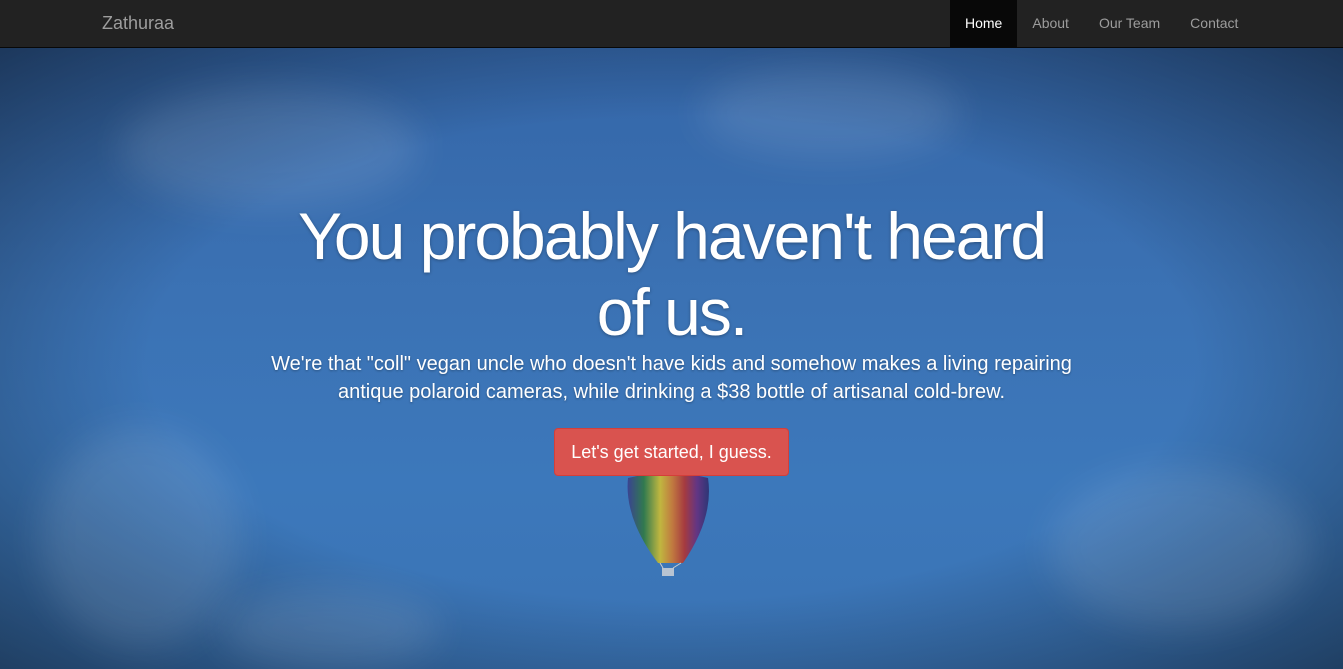 Image resolution: width=1343 pixels, height=669 pixels. What do you see at coordinates (1050, 23) in the screenshot?
I see `nav-item-about: About` at bounding box center [1050, 23].